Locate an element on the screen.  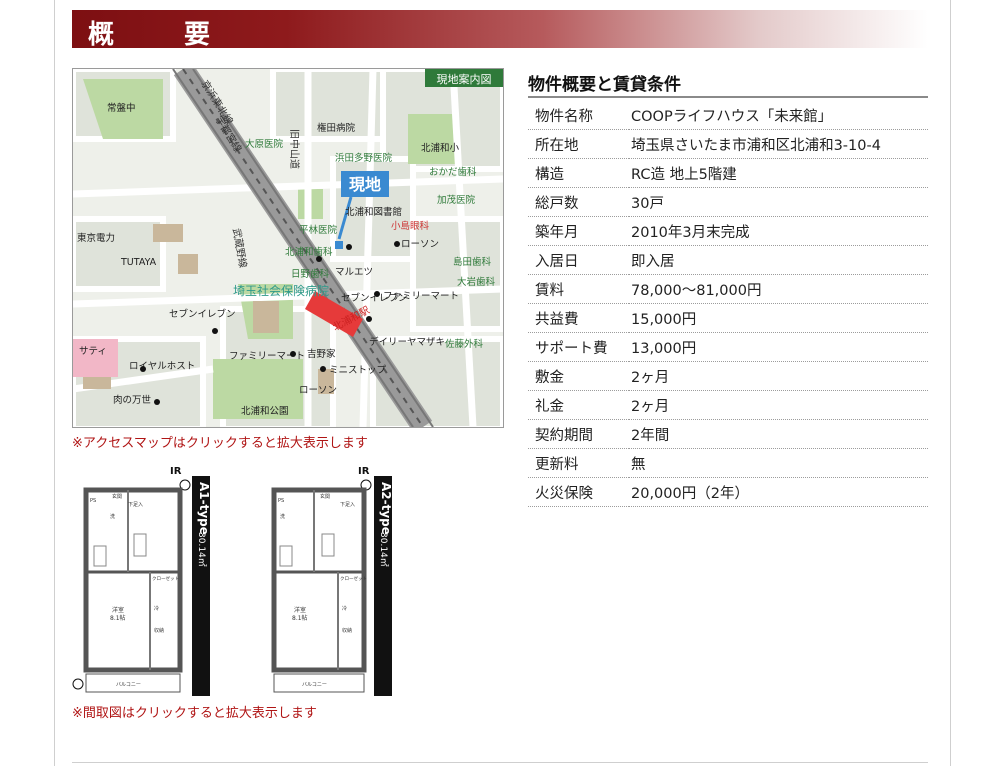
fp-a1-ir: IR is located at coordinates (176, 471).